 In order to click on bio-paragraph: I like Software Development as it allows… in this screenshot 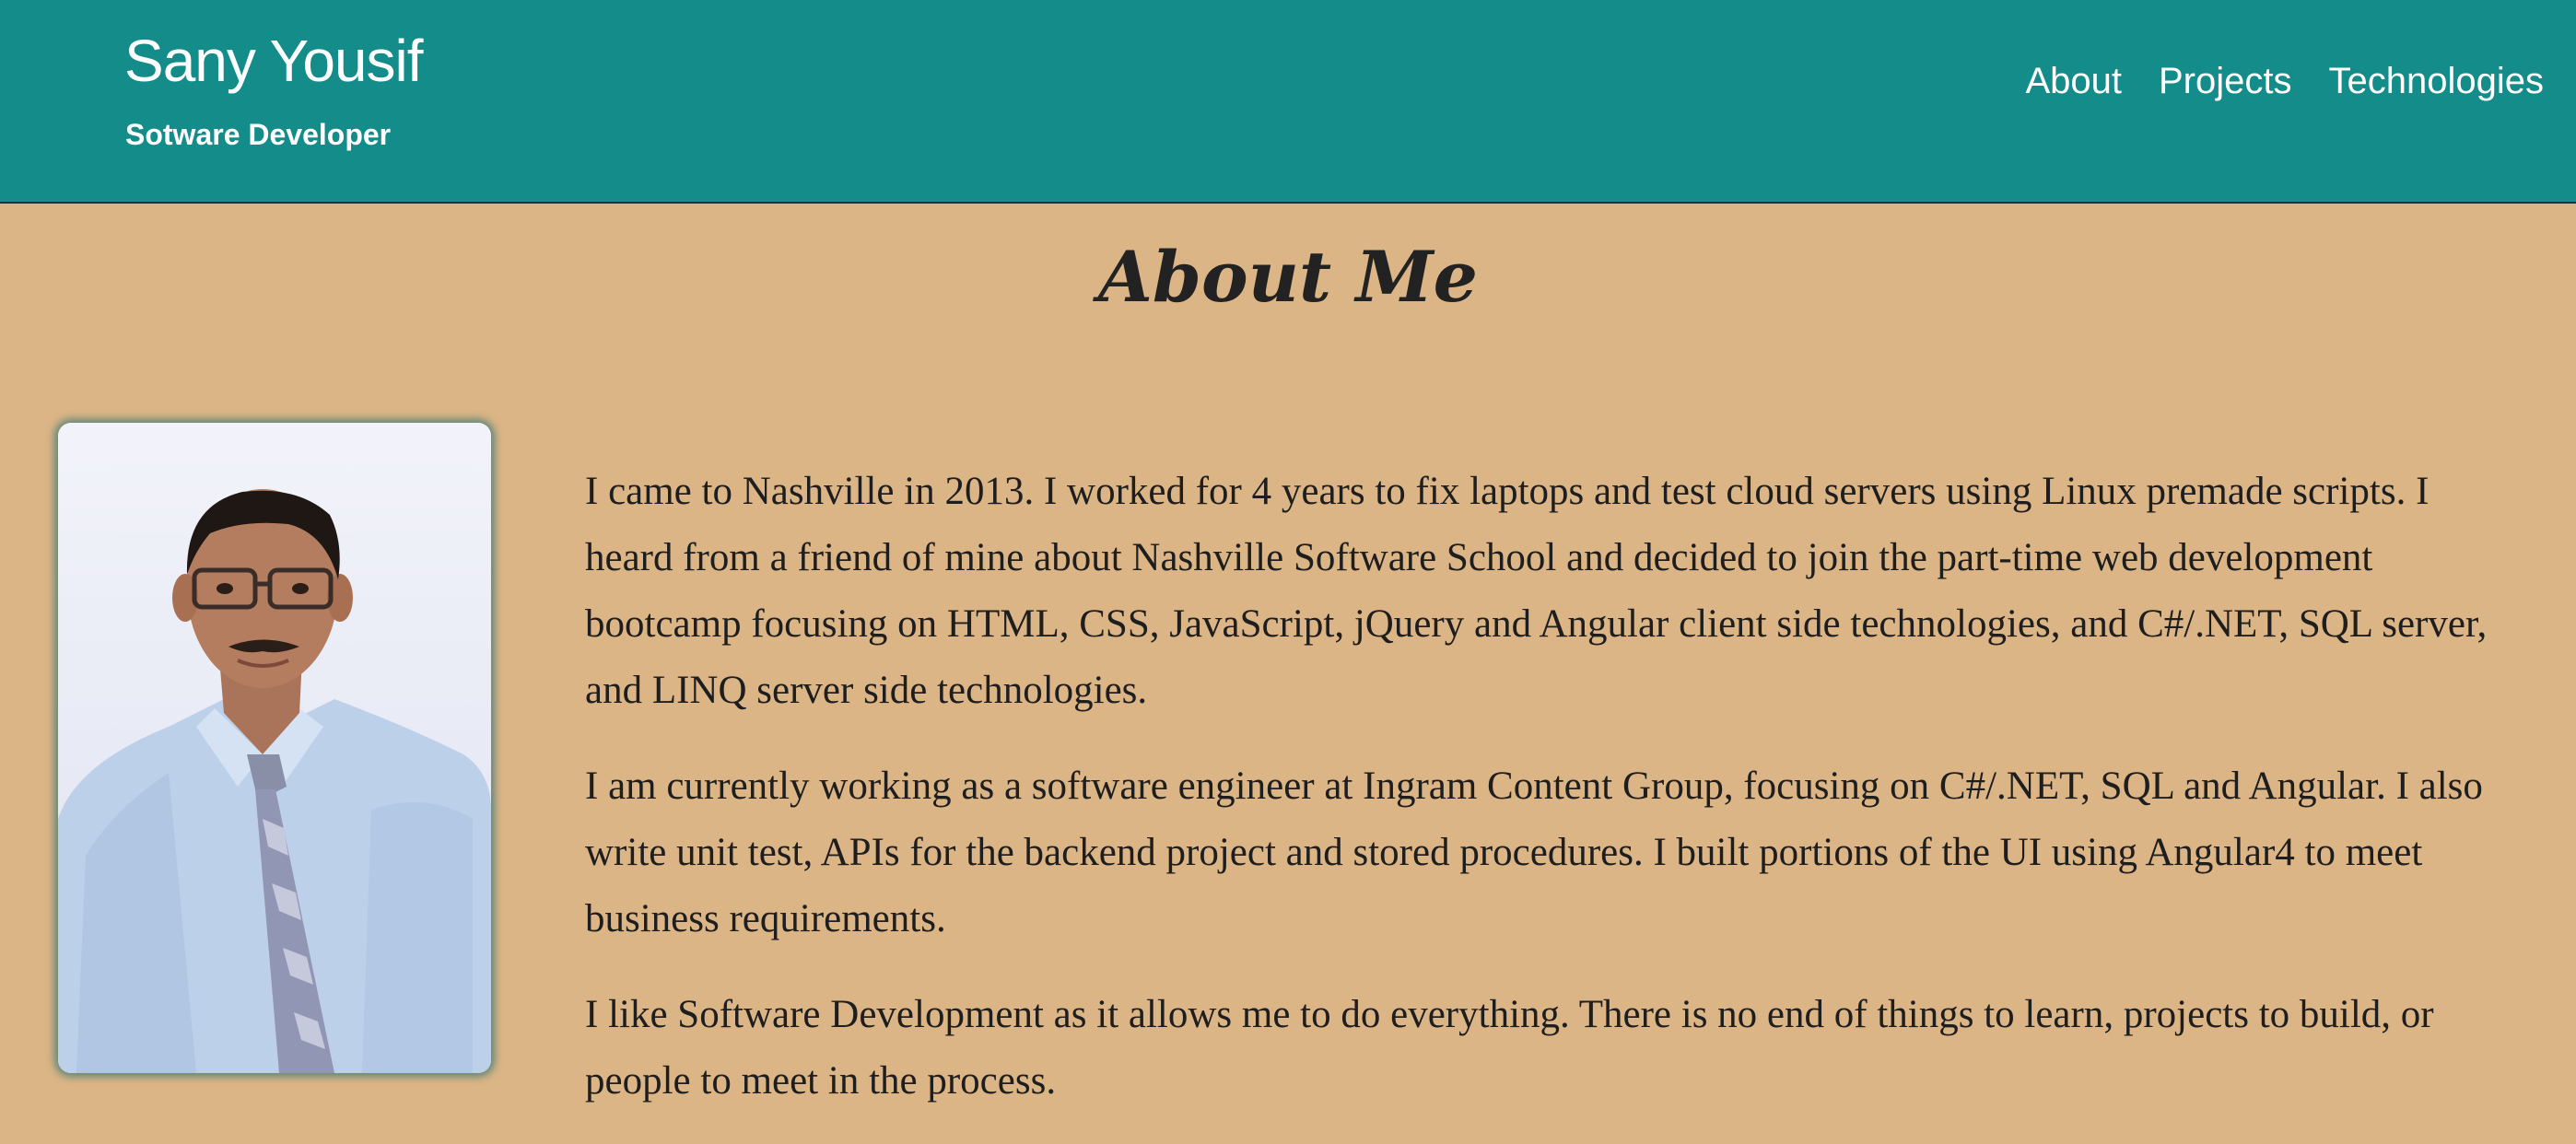, I will do `click(1509, 1048)`.